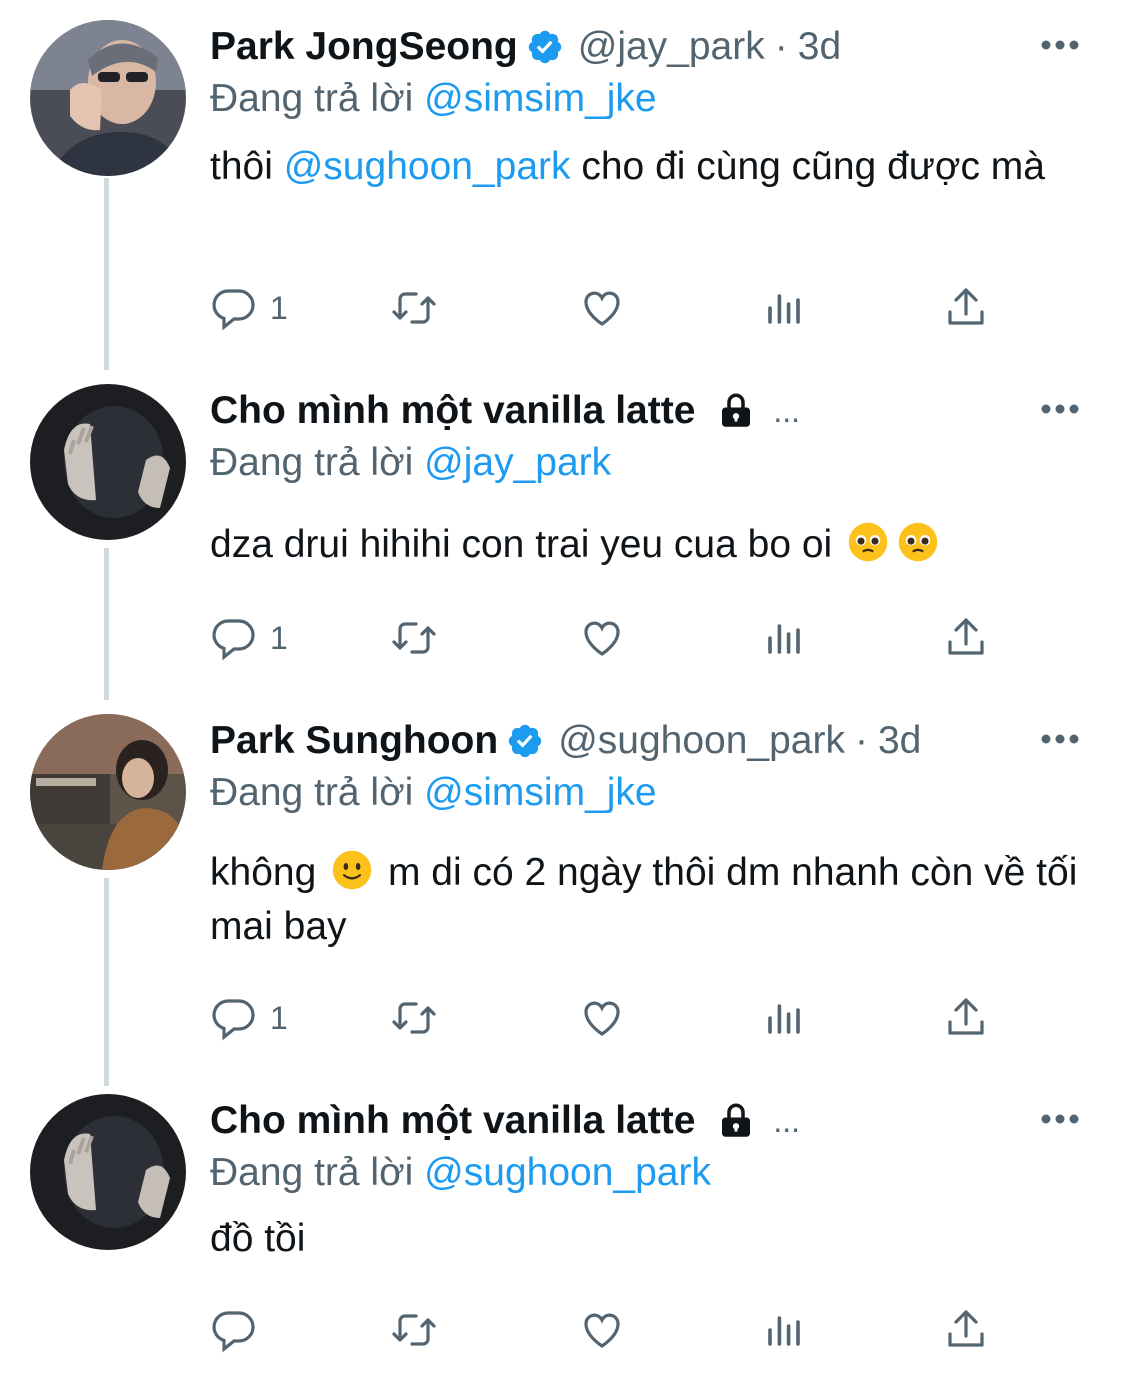  I want to click on display-name: Park JongSeong, so click(364, 47).